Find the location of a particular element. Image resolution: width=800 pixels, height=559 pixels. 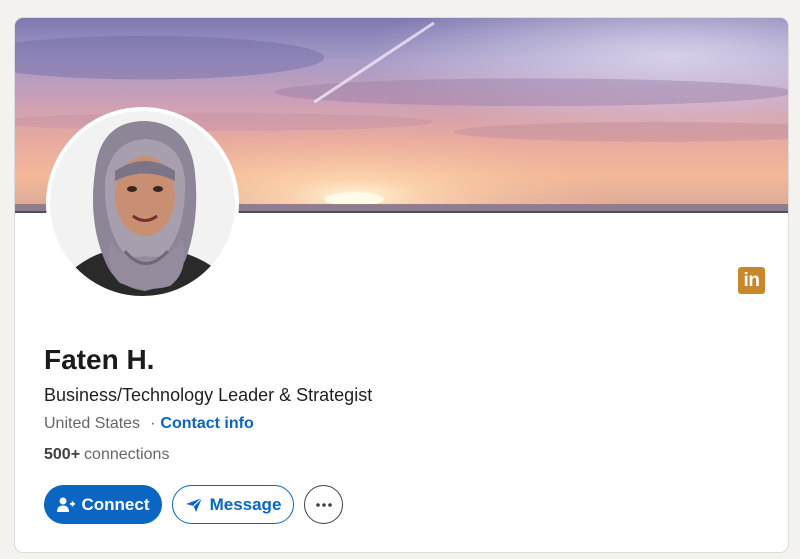

profile-name: Faten H. is located at coordinates (99, 359).